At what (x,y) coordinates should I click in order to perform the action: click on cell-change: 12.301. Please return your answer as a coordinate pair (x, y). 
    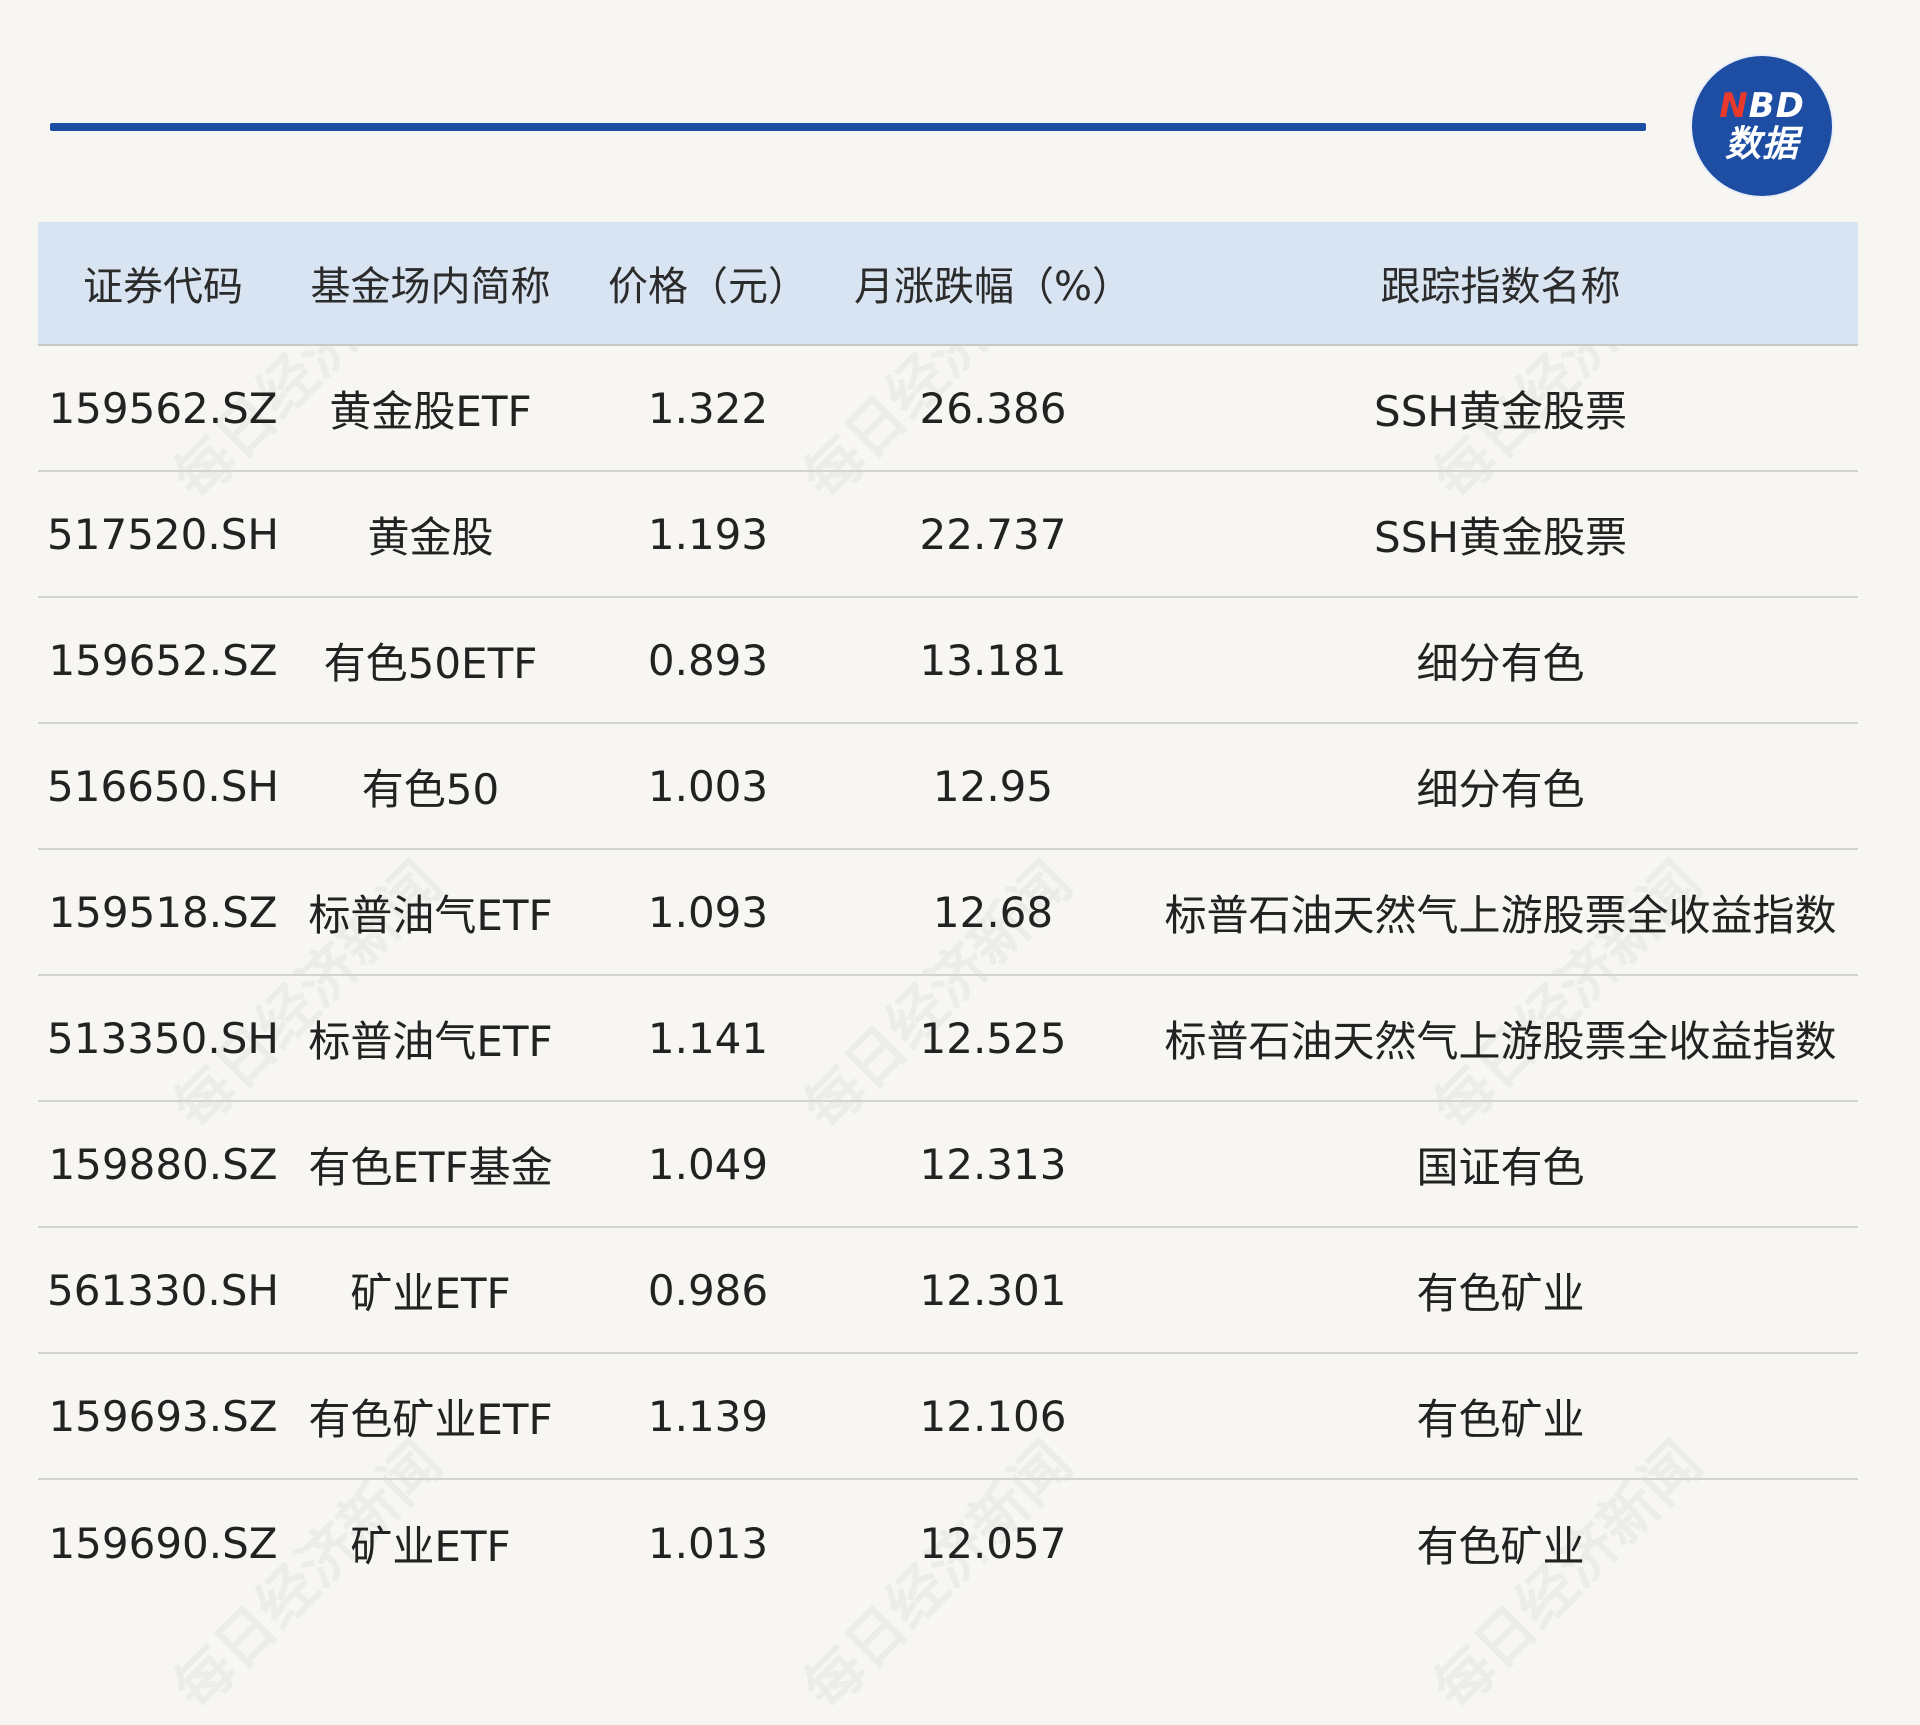
    Looking at the image, I should click on (993, 1290).